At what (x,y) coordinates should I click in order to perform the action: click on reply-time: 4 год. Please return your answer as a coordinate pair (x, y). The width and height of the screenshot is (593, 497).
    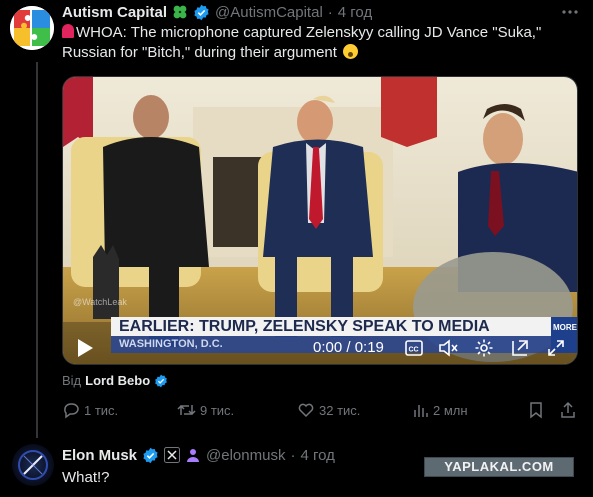
    Looking at the image, I should click on (317, 455).